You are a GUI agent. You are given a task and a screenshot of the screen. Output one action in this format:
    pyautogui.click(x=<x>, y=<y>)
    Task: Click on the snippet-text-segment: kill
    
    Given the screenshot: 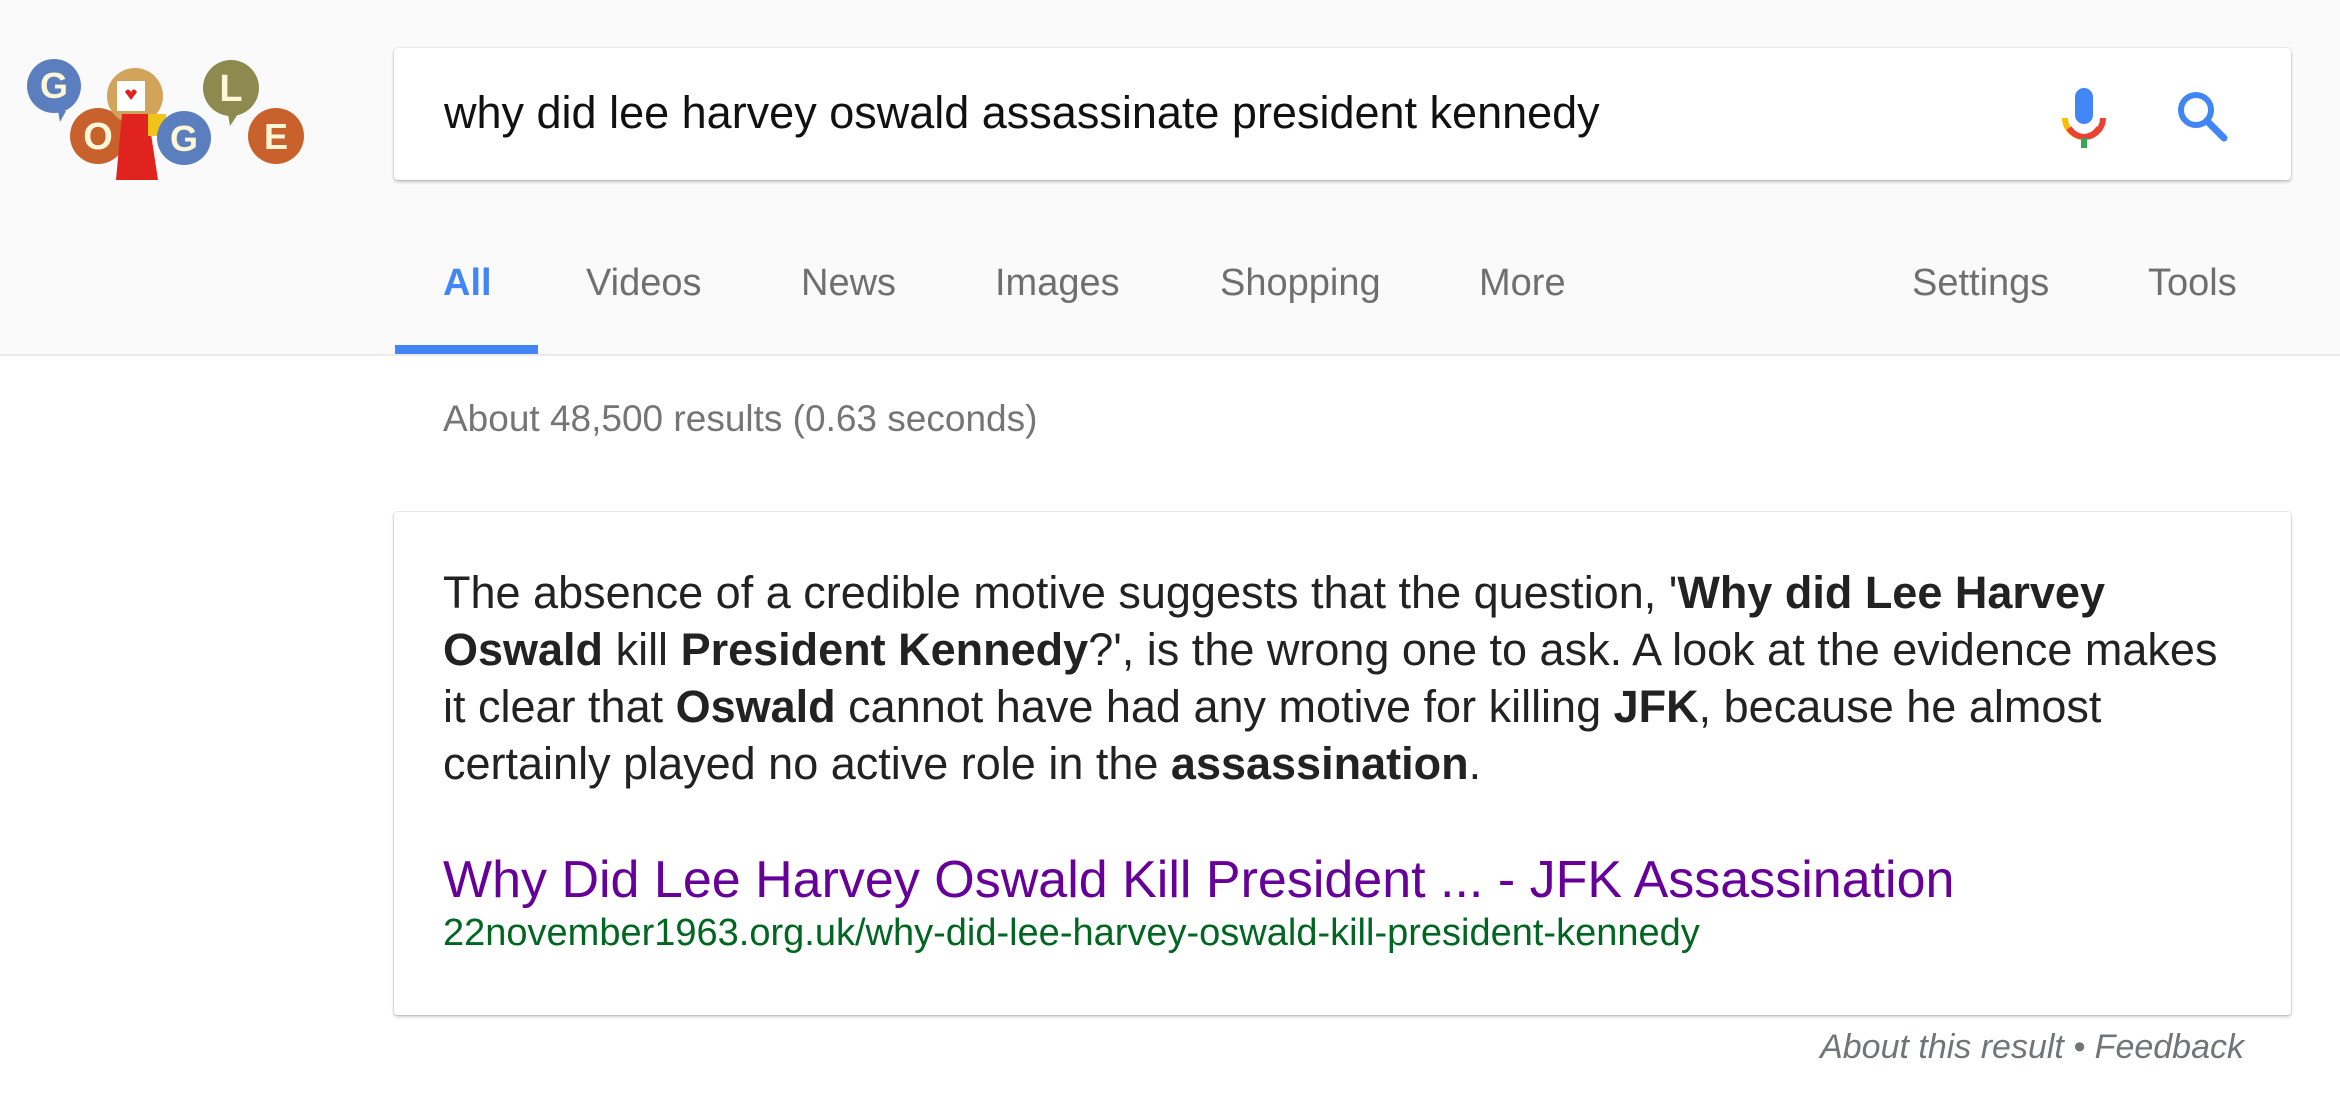 What is the action you would take?
    pyautogui.click(x=642, y=649)
    